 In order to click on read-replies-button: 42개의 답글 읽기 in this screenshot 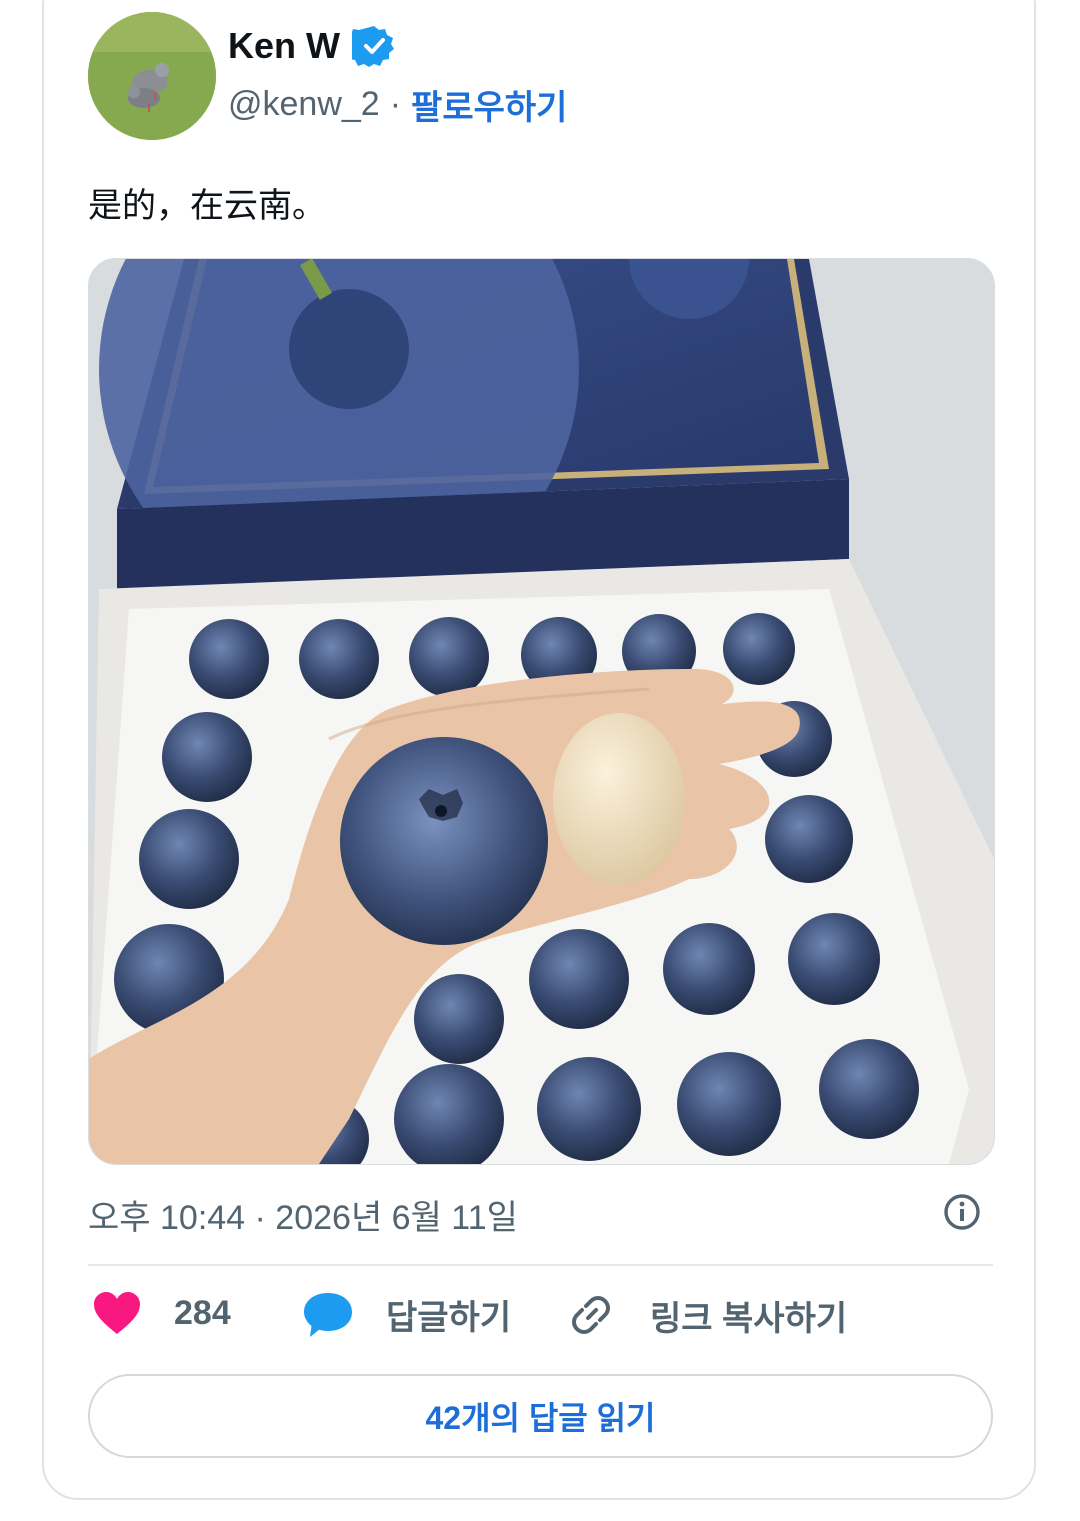, I will do `click(540, 1416)`.